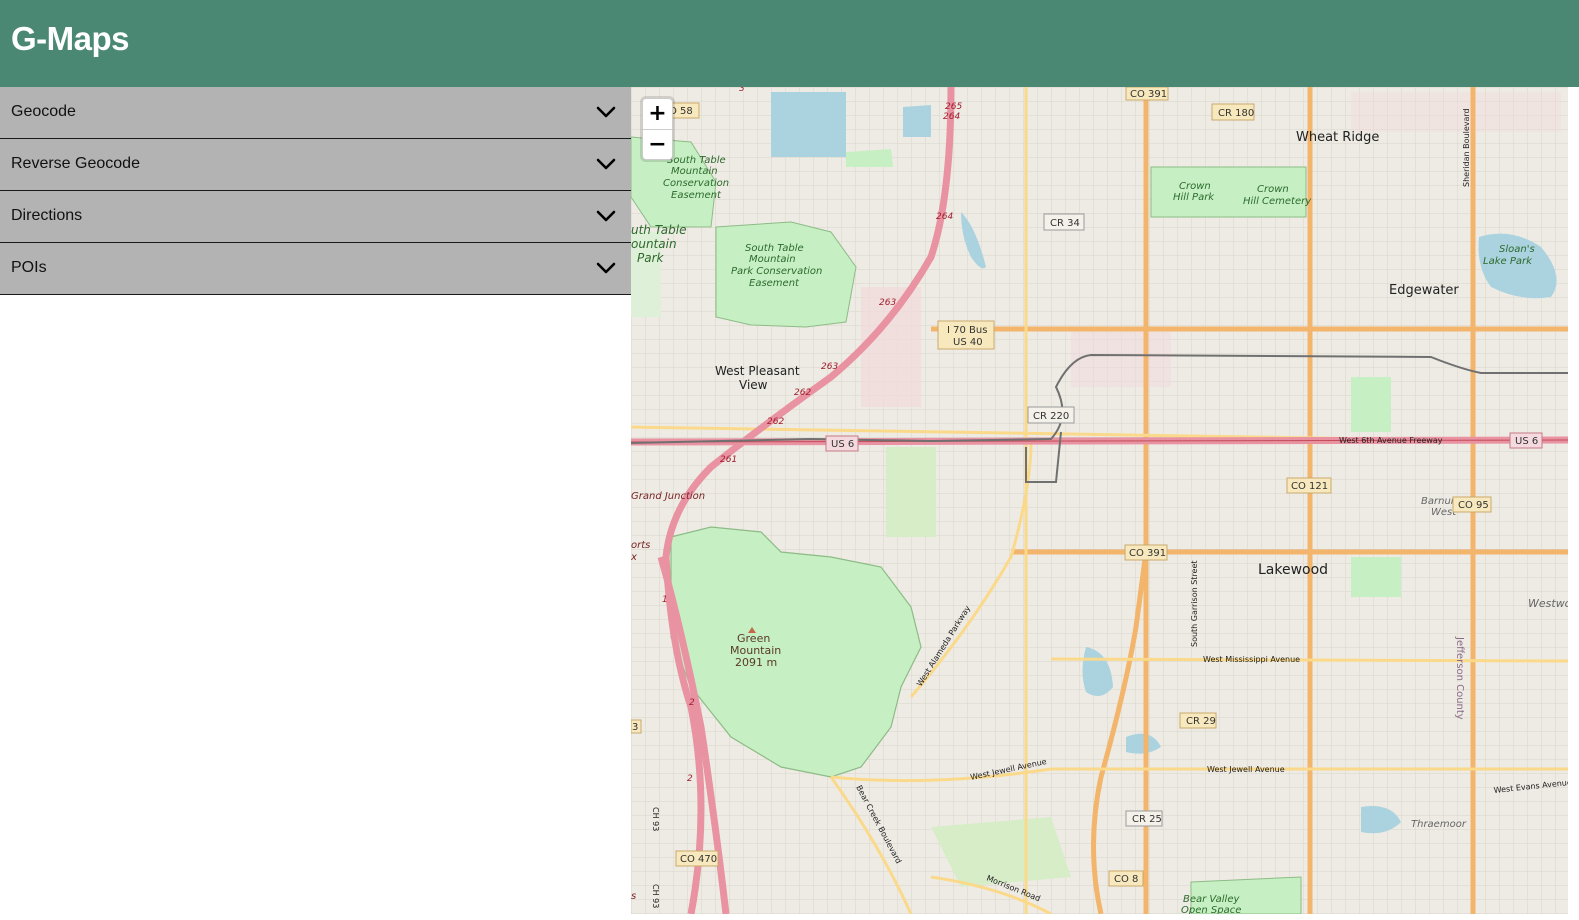 The width and height of the screenshot is (1579, 920). What do you see at coordinates (696, 160) in the screenshot?
I see `park-stm-easement: South Table` at bounding box center [696, 160].